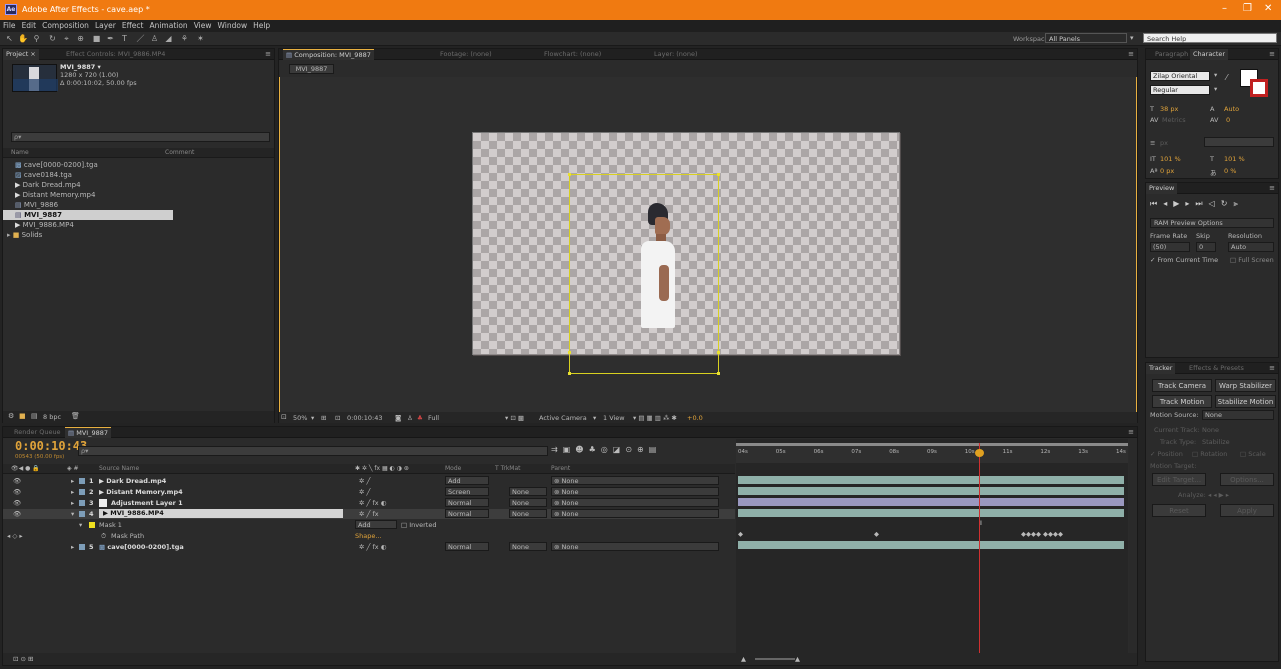 The image size is (1281, 669). Describe the element at coordinates (1231, 109) in the screenshot. I see `leading-value: Auto` at that location.